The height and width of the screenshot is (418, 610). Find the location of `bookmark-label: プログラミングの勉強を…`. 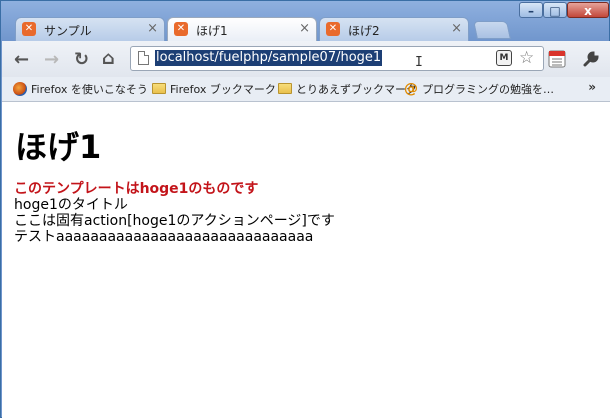

bookmark-label: プログラミングの勉強を… is located at coordinates (488, 89).